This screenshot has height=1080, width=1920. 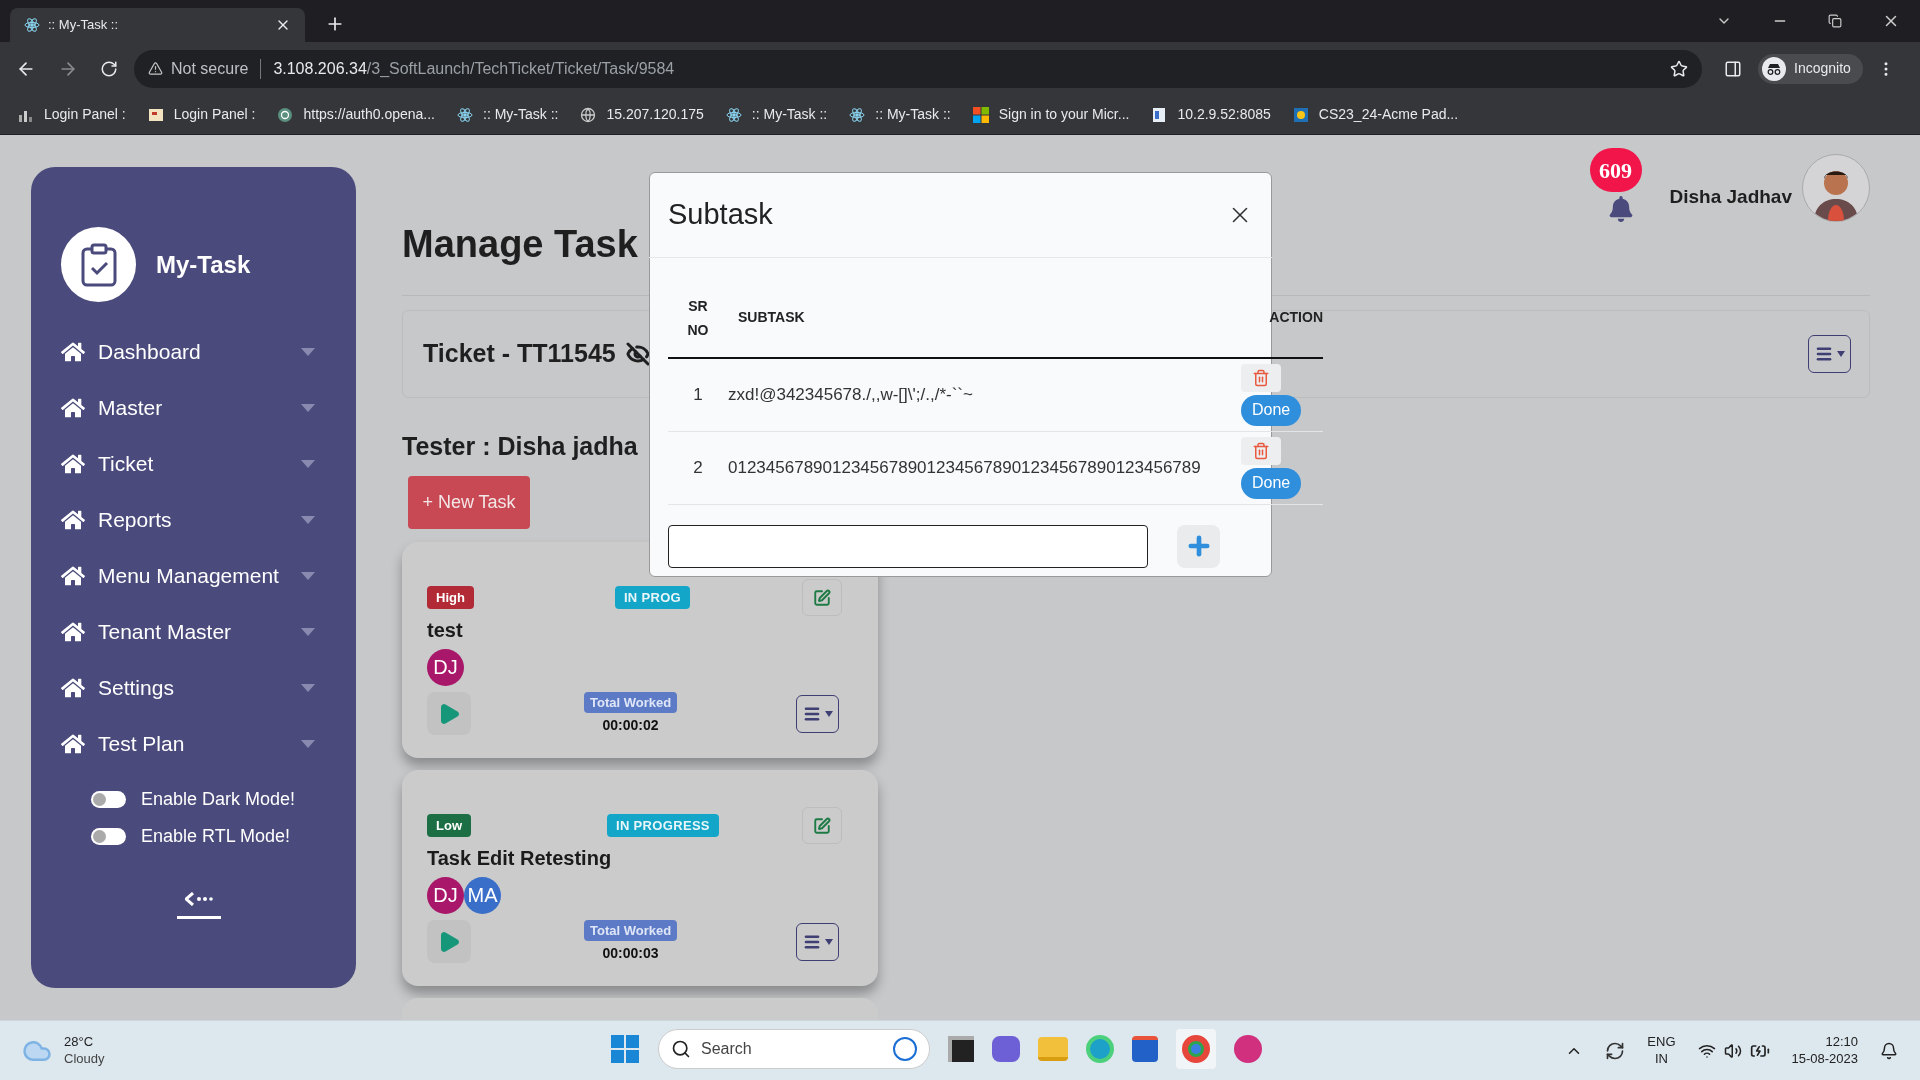 What do you see at coordinates (193, 688) in the screenshot?
I see `nav-item: Settings` at bounding box center [193, 688].